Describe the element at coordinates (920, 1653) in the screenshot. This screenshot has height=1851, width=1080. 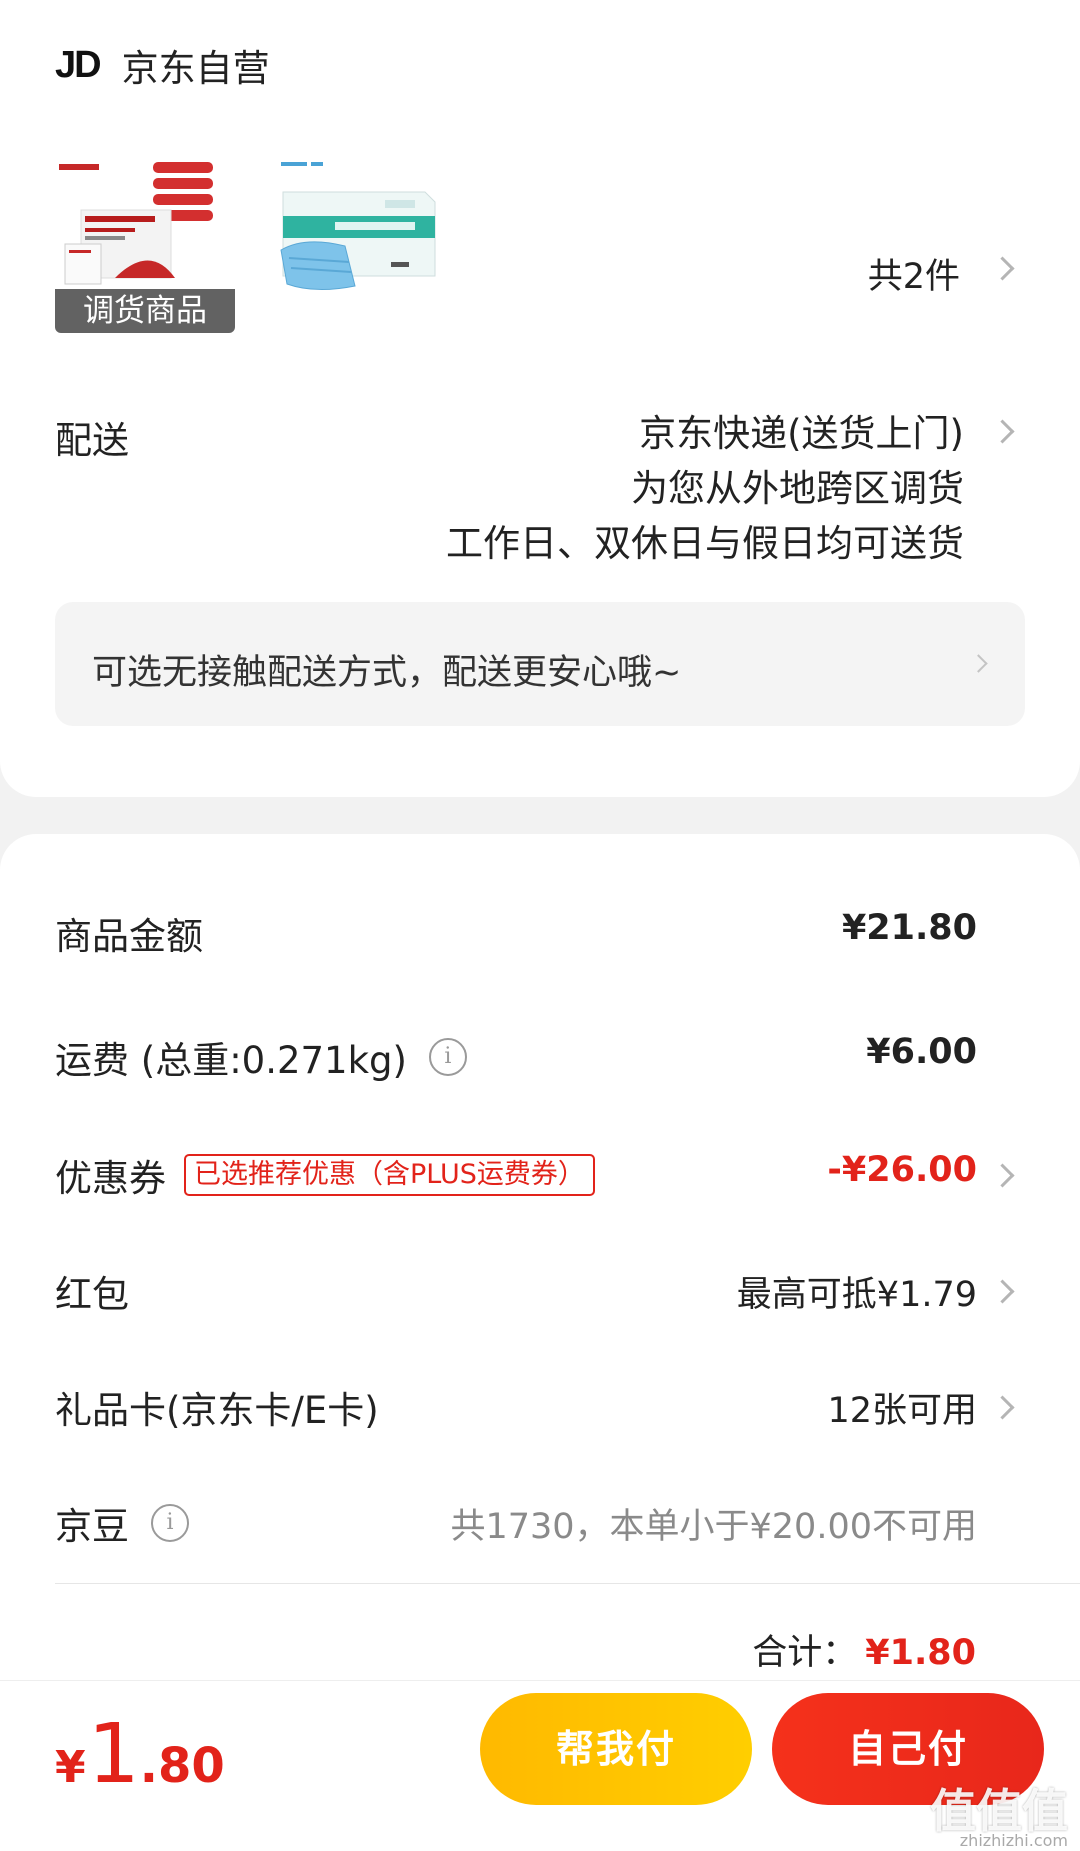
I see `total-value: ¥1.80` at that location.